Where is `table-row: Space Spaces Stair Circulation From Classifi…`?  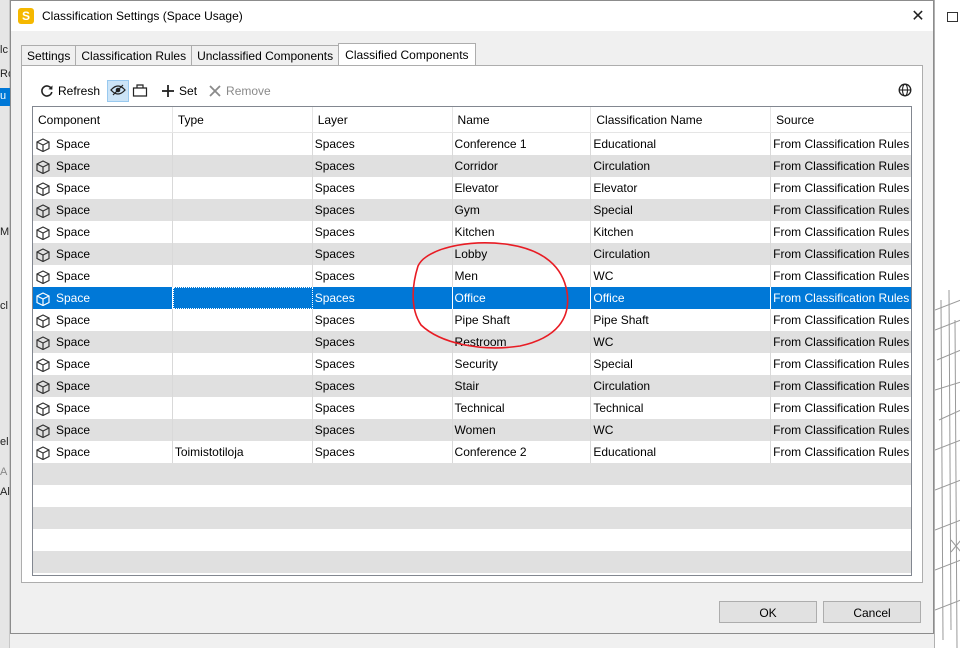
table-row: Space Spaces Stair Circulation From Classifi… is located at coordinates (472, 386).